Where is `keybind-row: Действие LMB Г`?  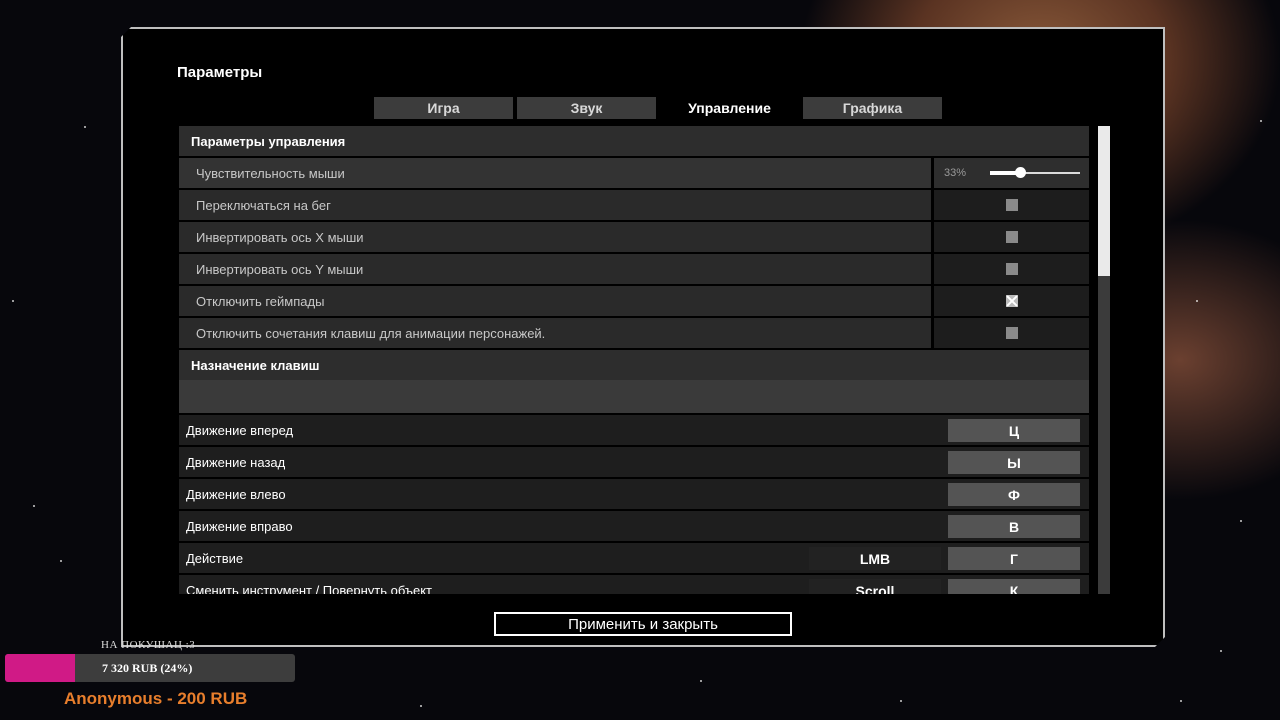
keybind-row: Действие LMB Г is located at coordinates (634, 558).